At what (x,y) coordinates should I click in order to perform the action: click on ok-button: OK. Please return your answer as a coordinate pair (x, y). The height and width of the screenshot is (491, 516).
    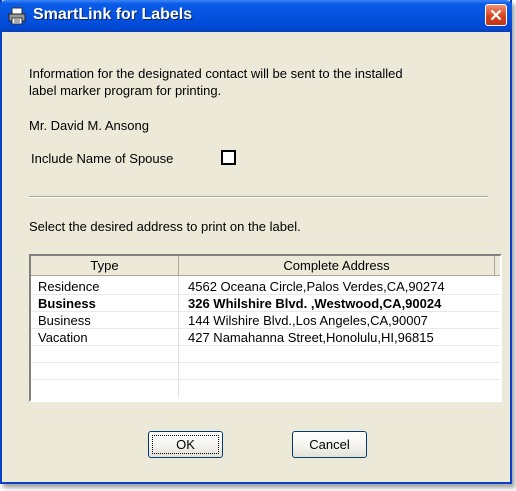
    Looking at the image, I should click on (185, 444).